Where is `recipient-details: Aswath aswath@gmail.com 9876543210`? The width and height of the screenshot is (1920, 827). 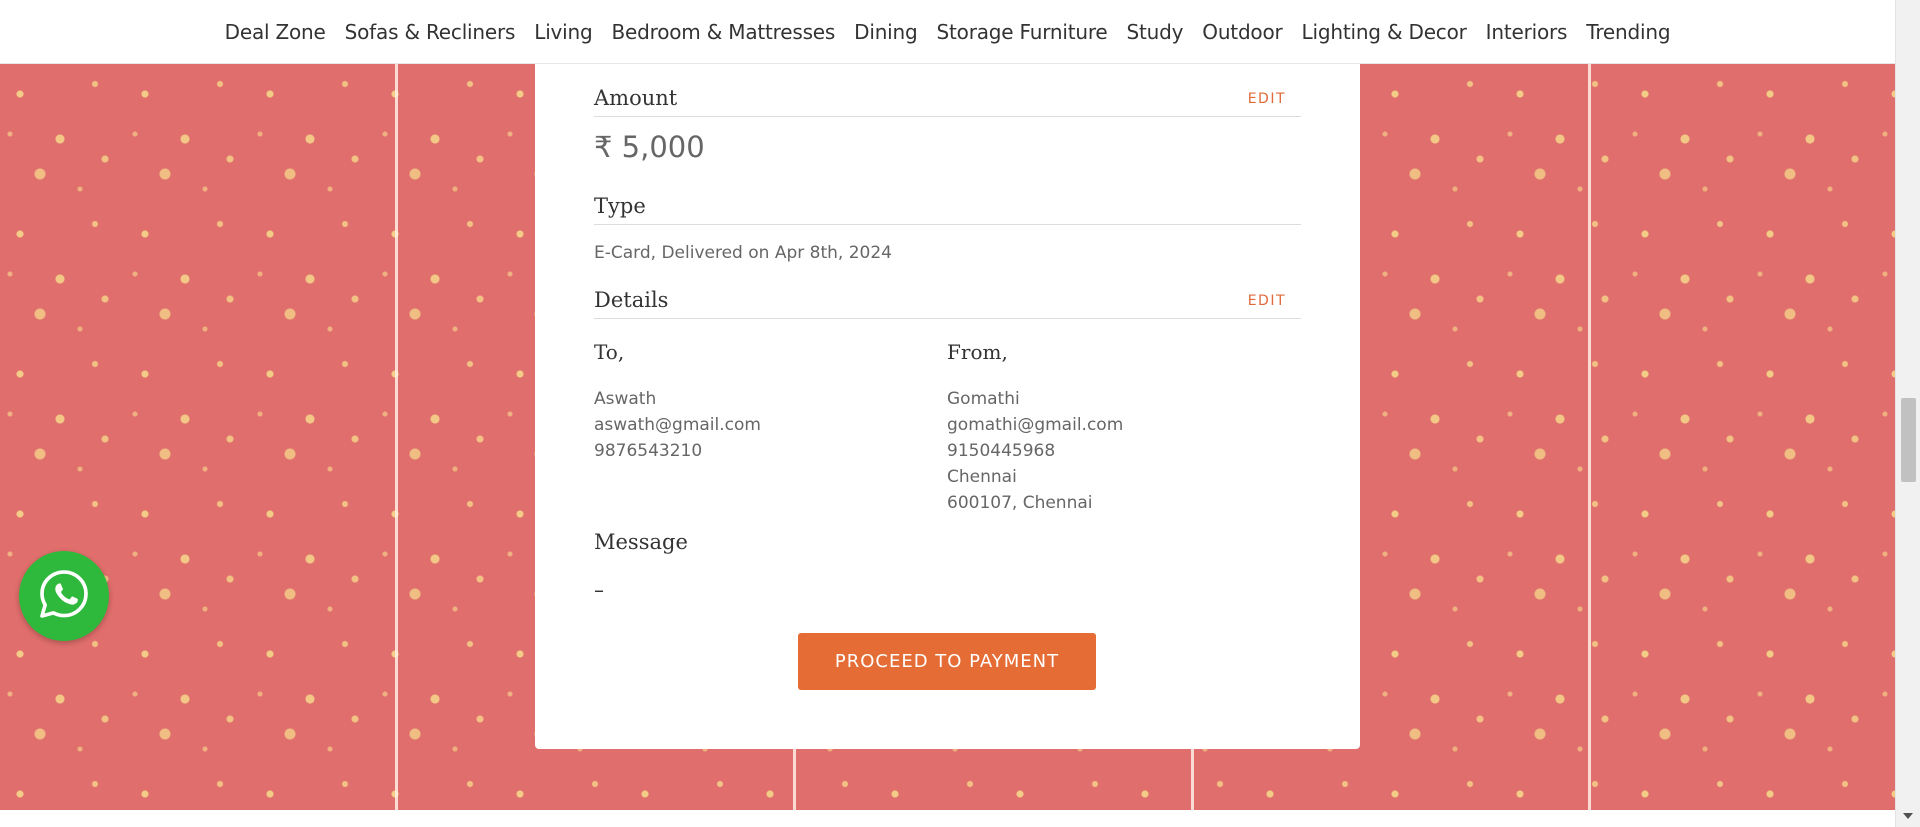
recipient-details: Aswath aswath@gmail.com 9876543210 is located at coordinates (677, 425).